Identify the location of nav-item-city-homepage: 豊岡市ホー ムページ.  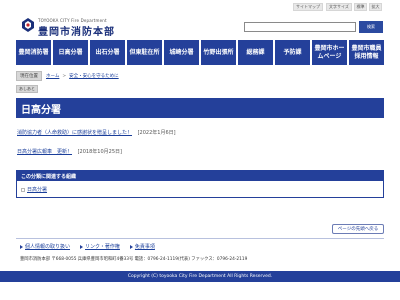
(329, 52).